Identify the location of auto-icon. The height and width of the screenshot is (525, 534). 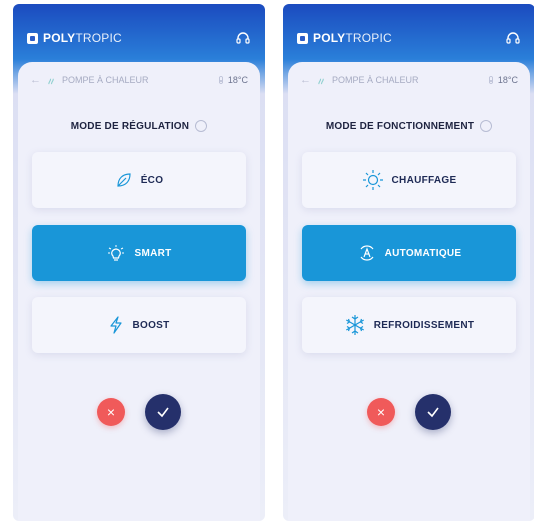
(367, 253).